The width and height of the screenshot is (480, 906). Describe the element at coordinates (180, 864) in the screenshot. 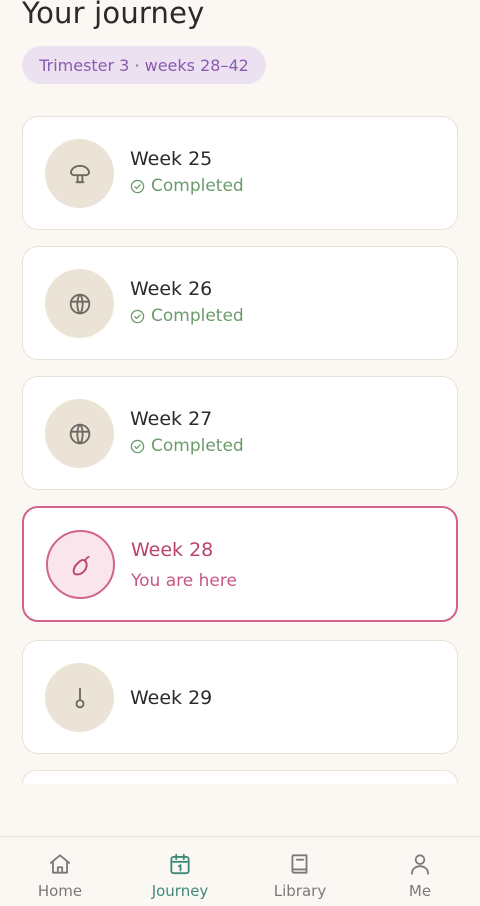

I see `calendar-icon` at that location.